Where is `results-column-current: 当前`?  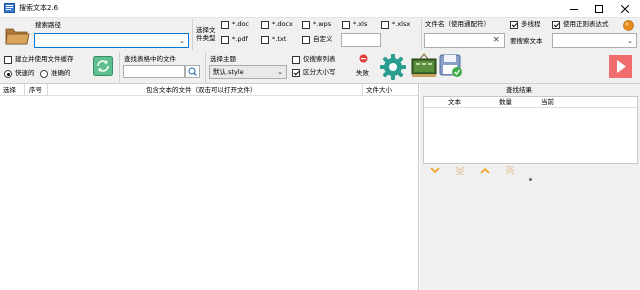
results-column-current: 当前 is located at coordinates (547, 102).